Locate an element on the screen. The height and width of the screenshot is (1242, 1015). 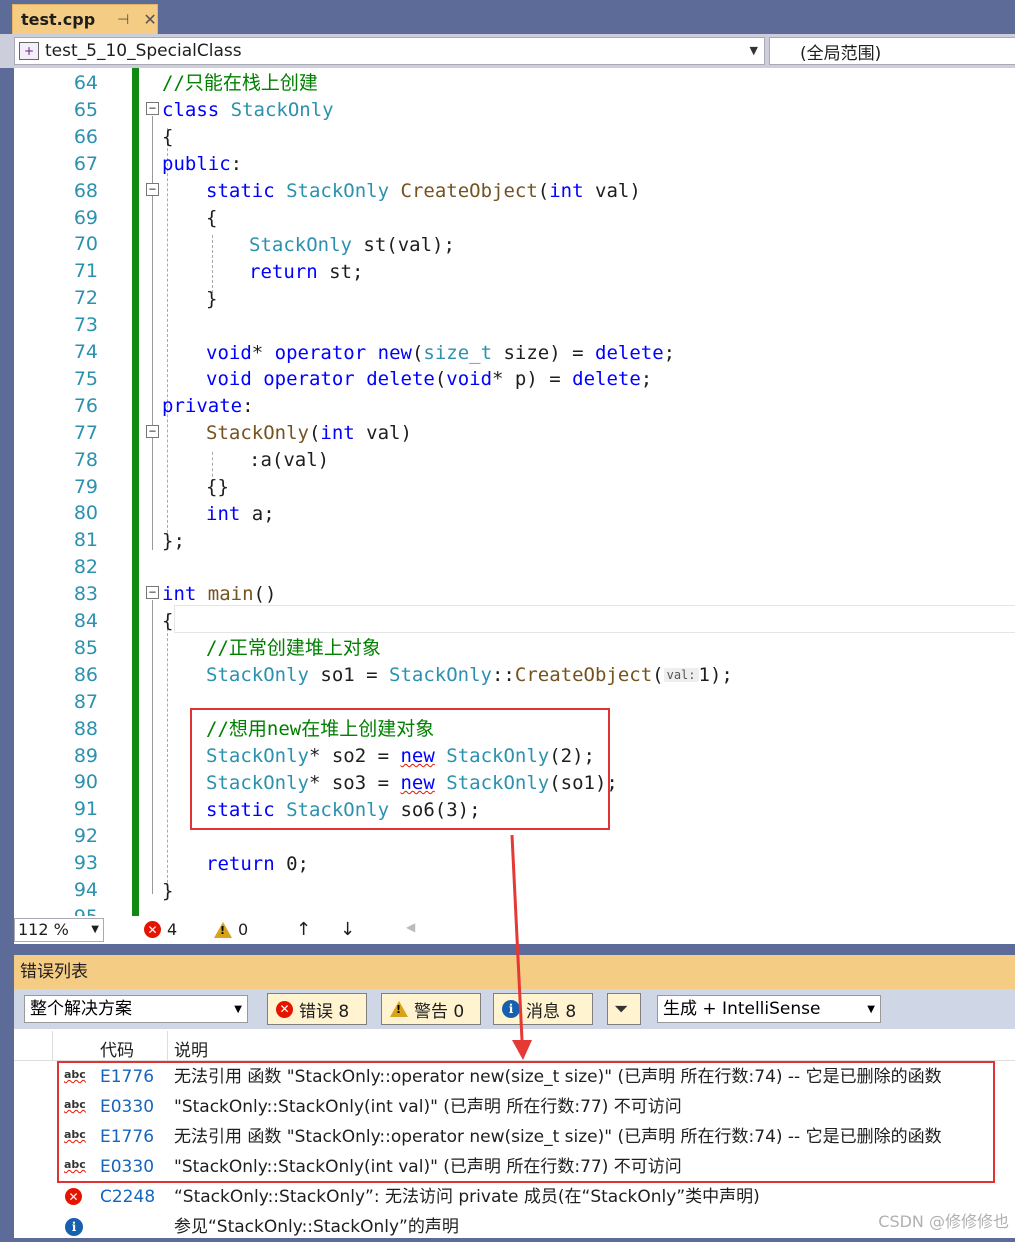
errors-filter-button: ✕ 错误 8 is located at coordinates (317, 1009).